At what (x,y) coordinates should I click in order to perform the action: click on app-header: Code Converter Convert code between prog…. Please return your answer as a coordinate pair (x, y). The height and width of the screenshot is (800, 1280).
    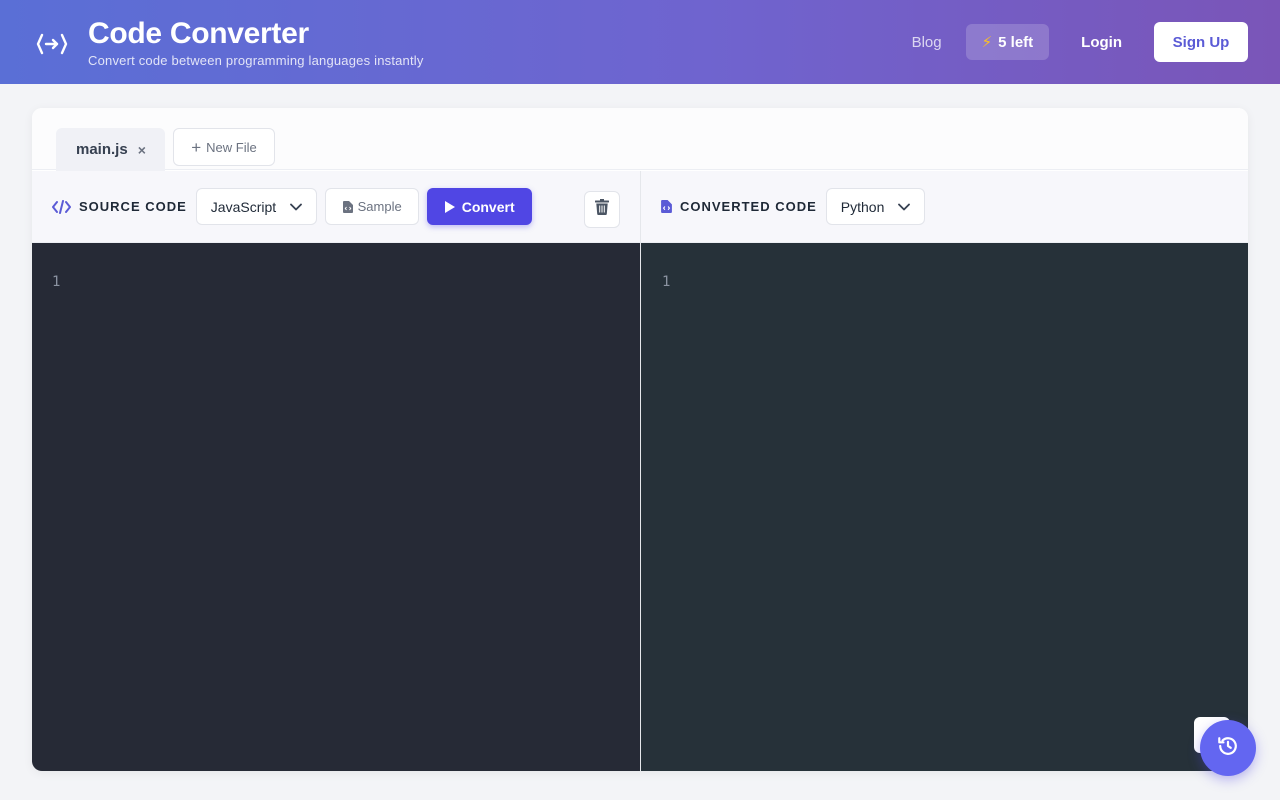
    Looking at the image, I should click on (640, 42).